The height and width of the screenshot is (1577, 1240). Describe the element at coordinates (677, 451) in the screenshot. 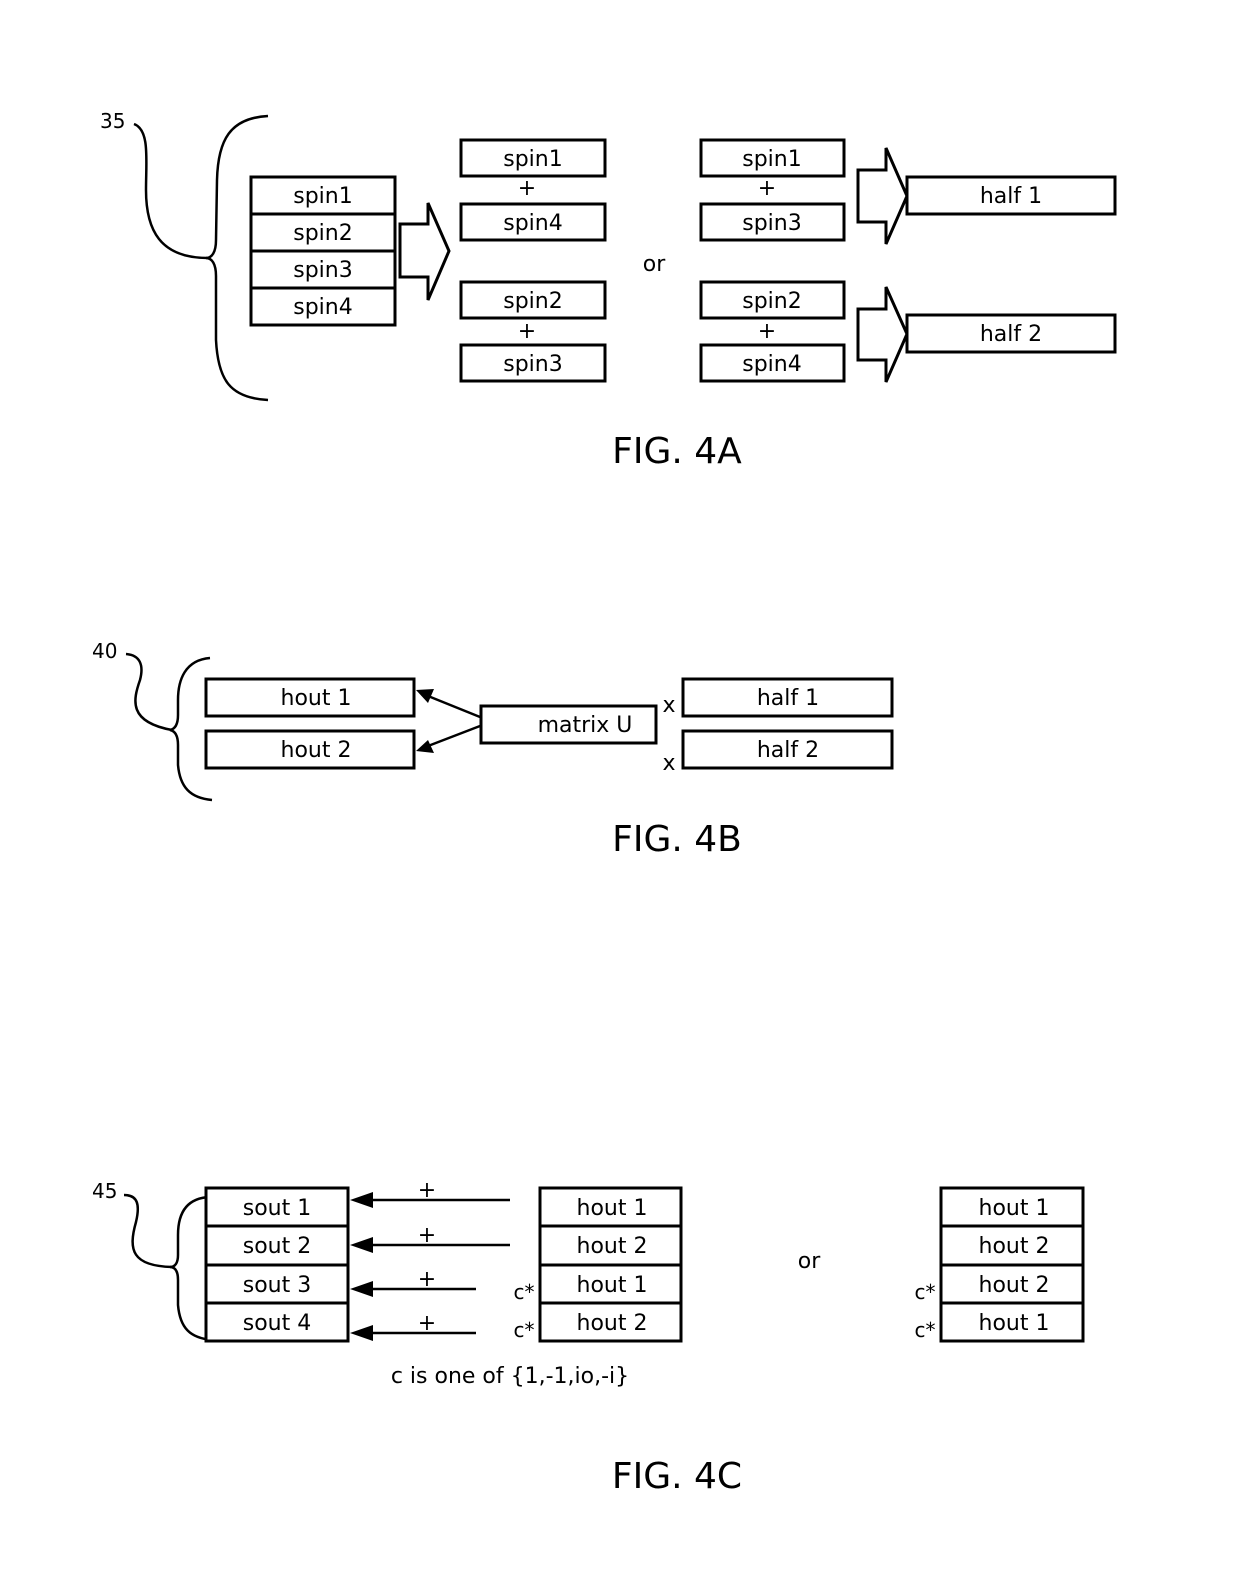

I see `figure-caption-4a: FIG. 4A` at that location.